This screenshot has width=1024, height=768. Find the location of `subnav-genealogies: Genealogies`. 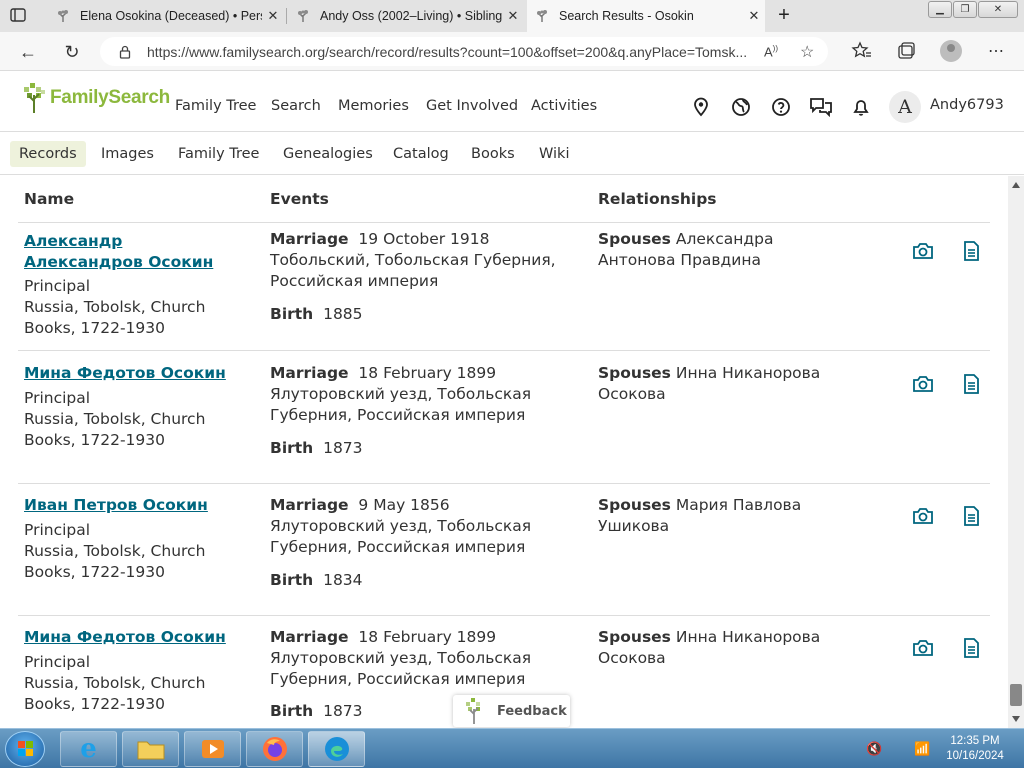

subnav-genealogies: Genealogies is located at coordinates (328, 154).